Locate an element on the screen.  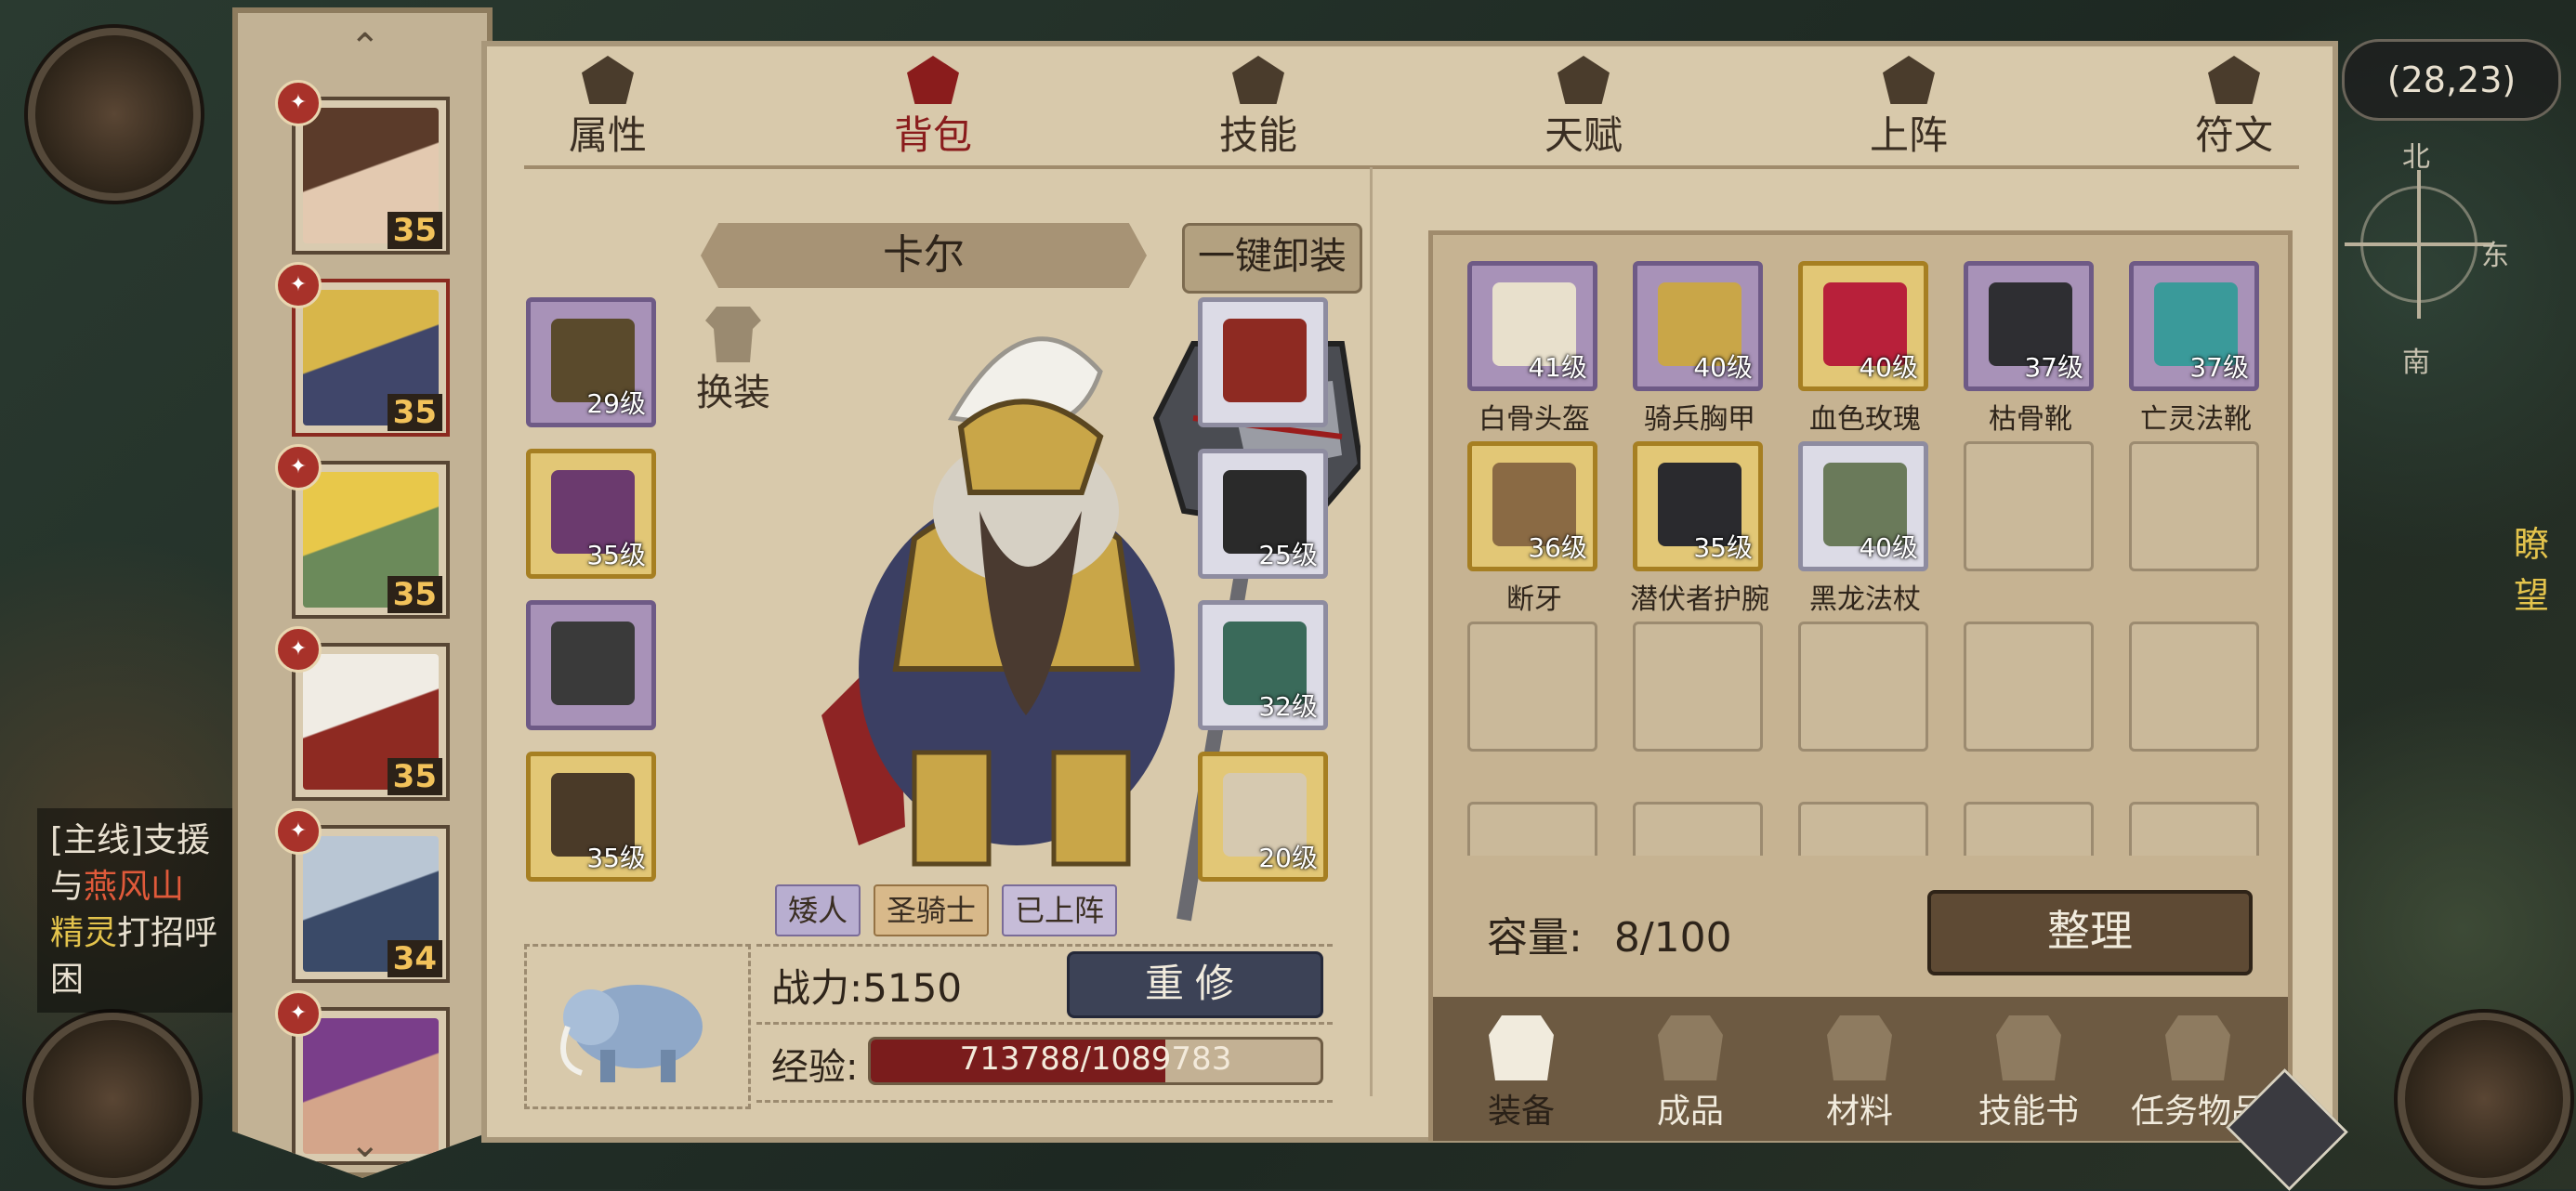
quest-action: 打招呼 is located at coordinates (167, 933).